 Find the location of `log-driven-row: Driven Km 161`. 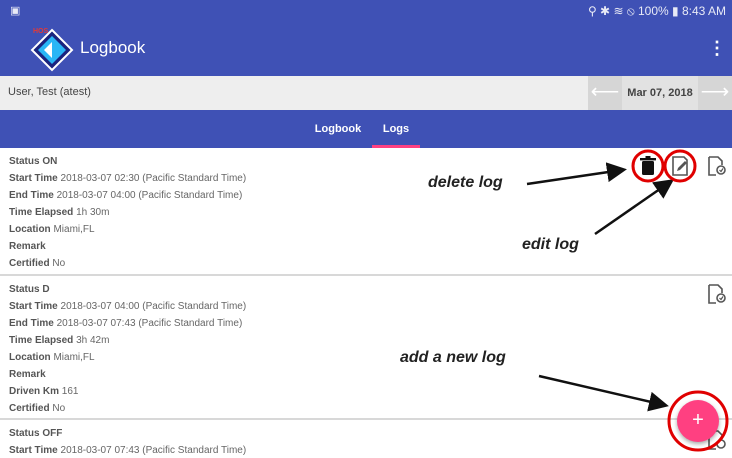

log-driven-row: Driven Km 161 is located at coordinates (44, 391).